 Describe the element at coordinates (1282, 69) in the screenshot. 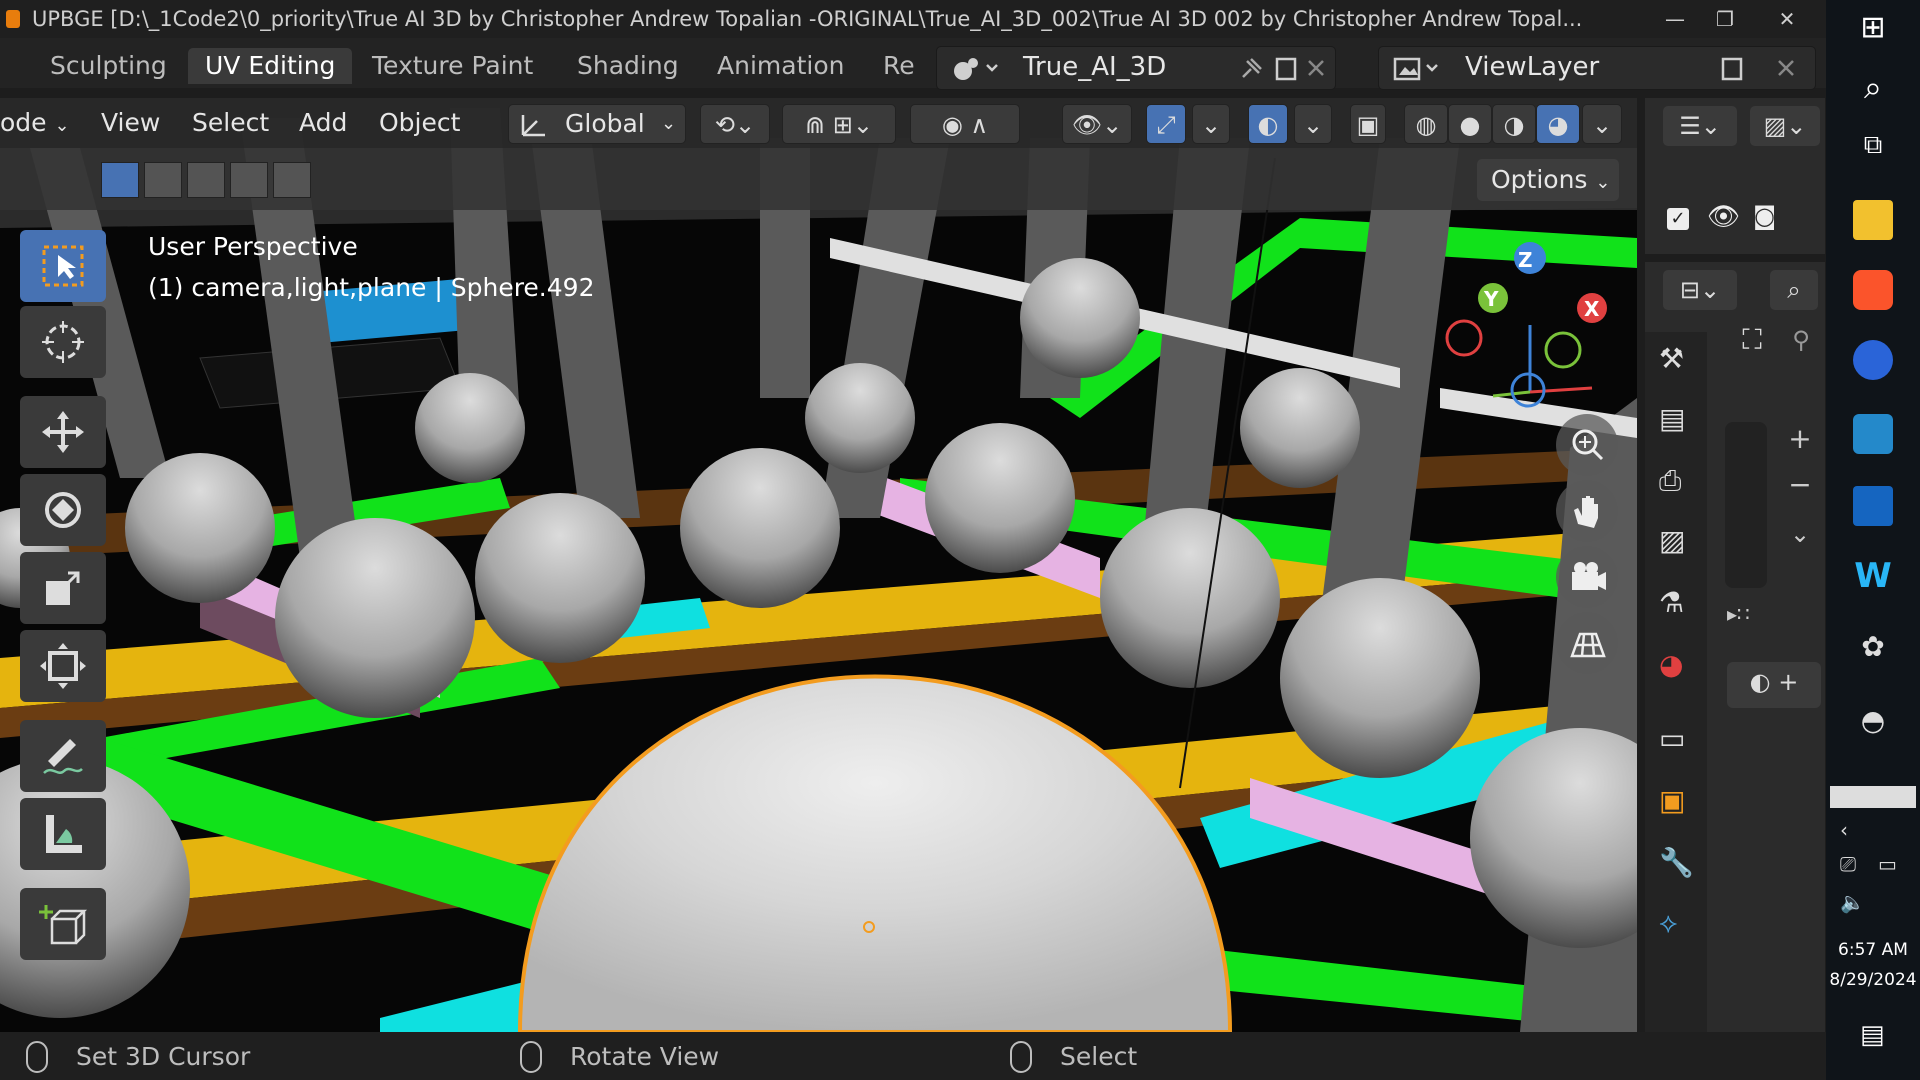

I see `scene-actions-icons` at that location.